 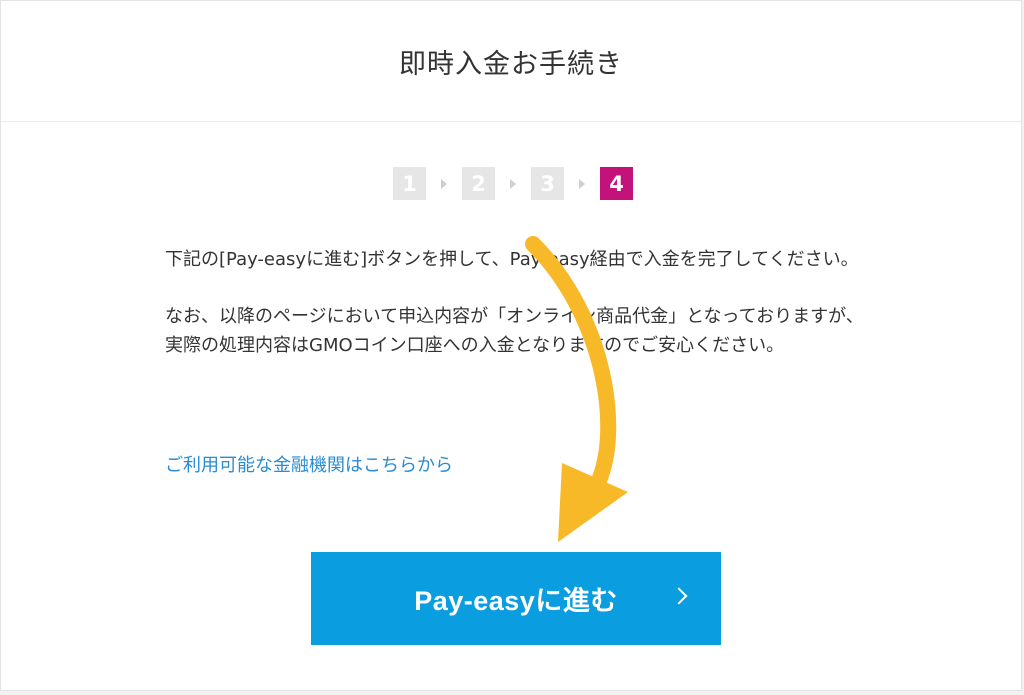 I want to click on pay-easy-button-label: Pay-easyに進む, so click(x=516, y=601).